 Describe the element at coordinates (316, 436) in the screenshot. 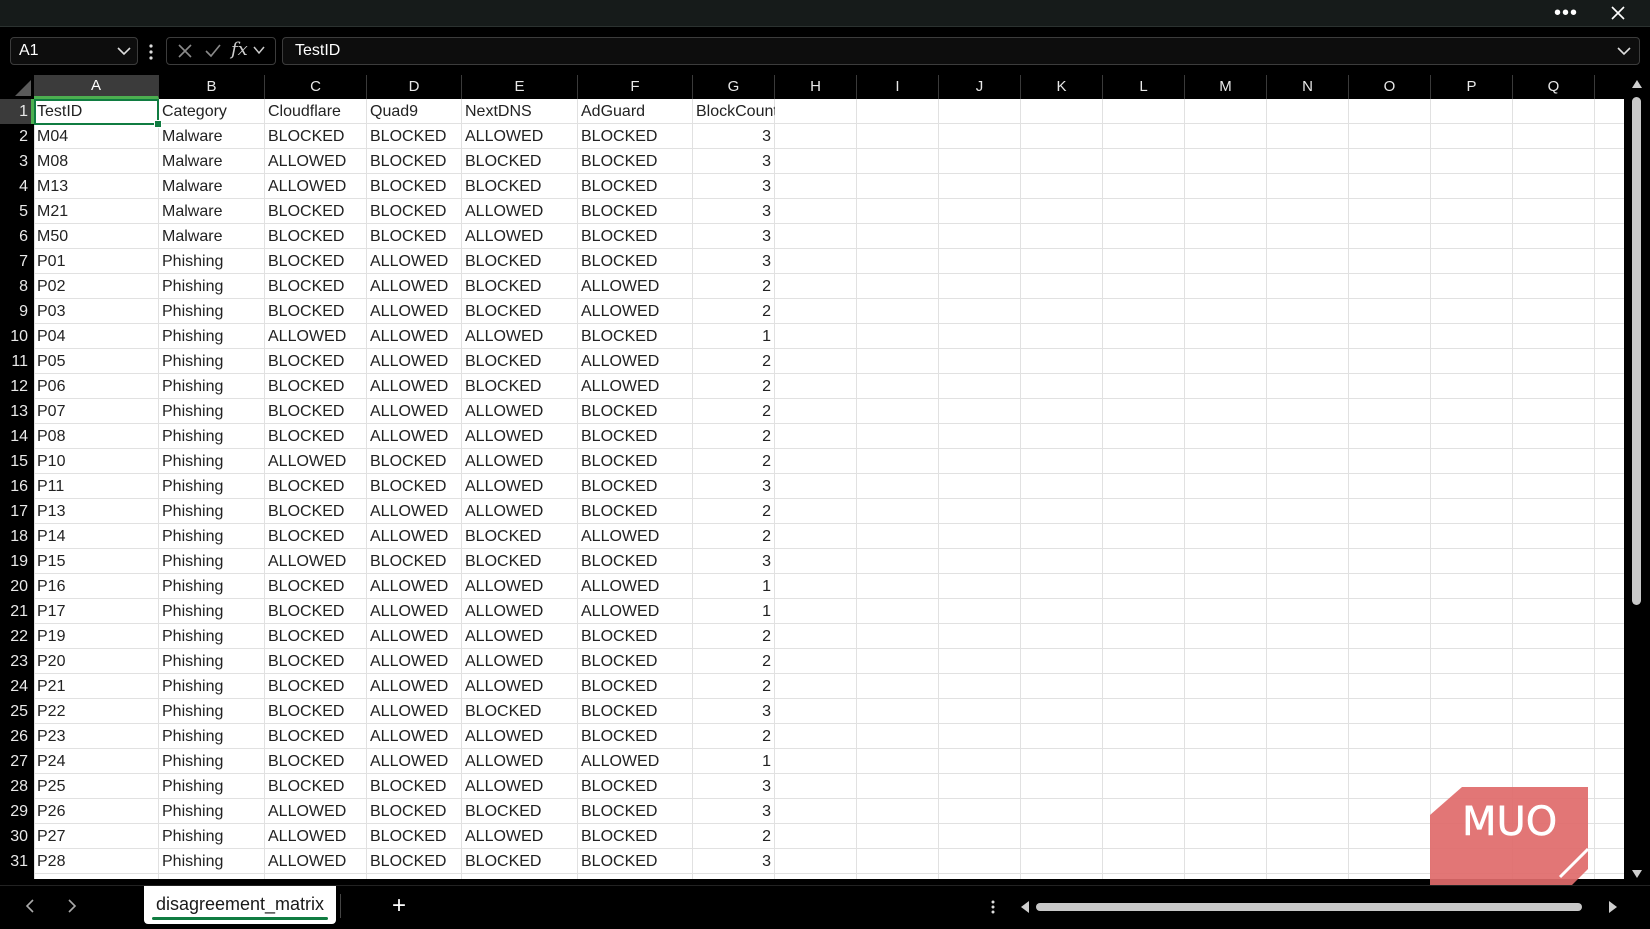

I see `cell-c14: BLOCKED` at that location.